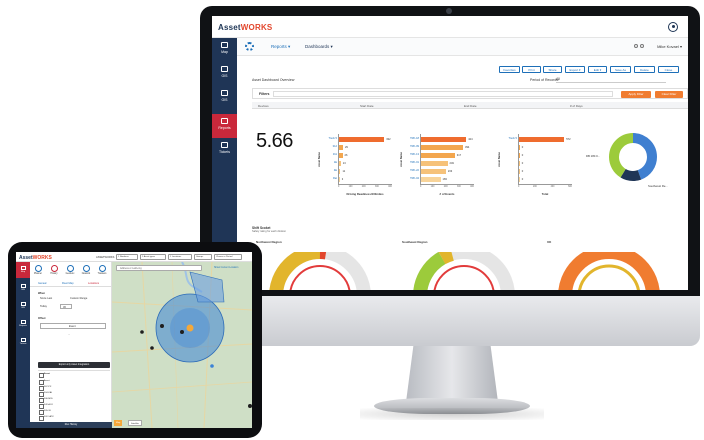 This screenshot has height=440, width=704. I want to click on period-select: All, so click(611, 80).